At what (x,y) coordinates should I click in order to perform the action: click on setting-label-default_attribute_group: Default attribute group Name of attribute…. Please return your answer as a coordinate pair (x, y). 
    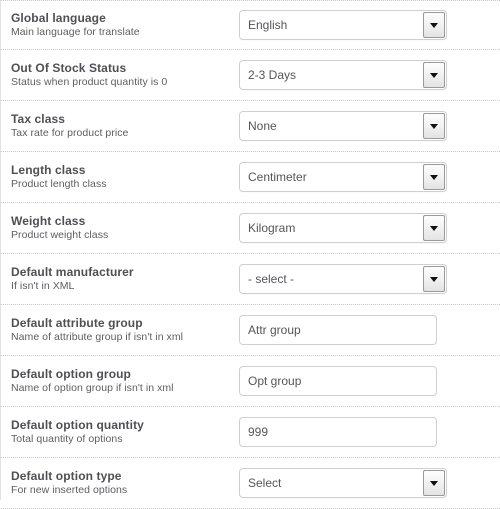
    Looking at the image, I should click on (125, 330).